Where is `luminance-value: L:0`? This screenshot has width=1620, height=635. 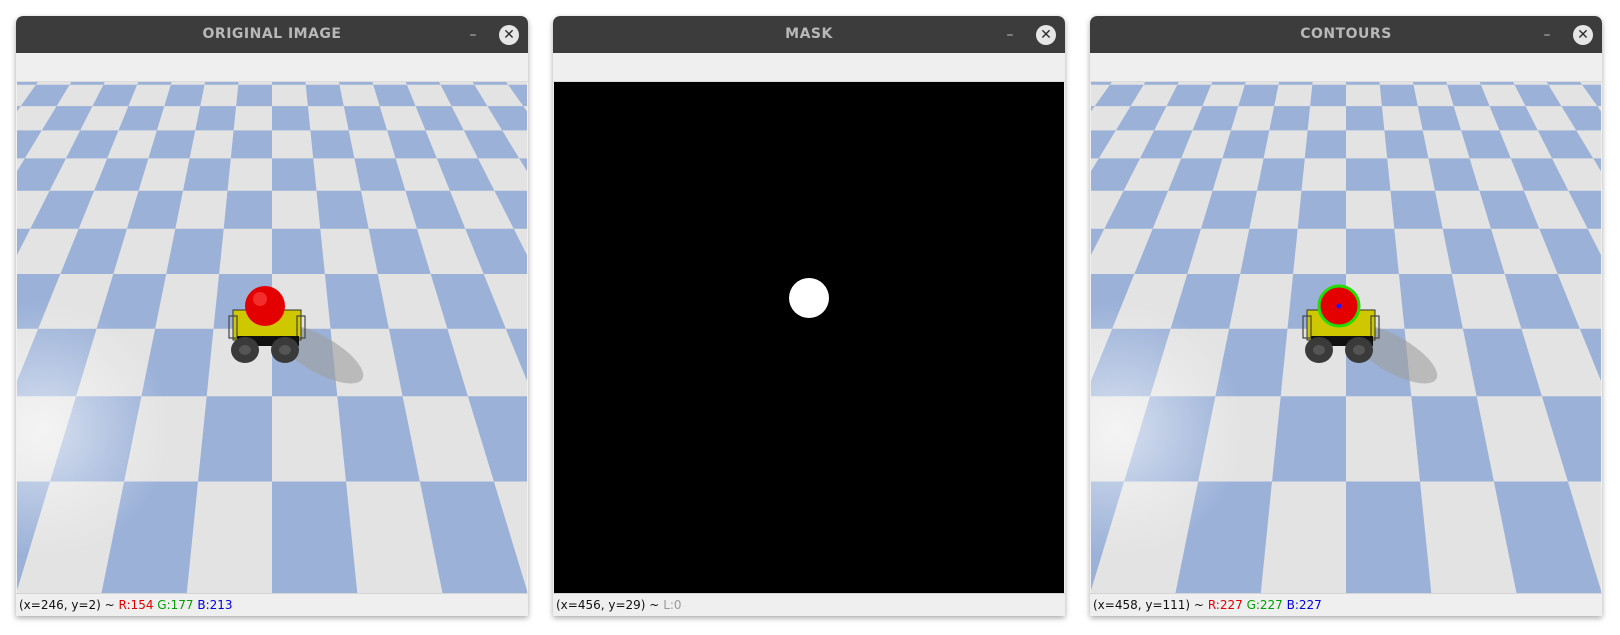 luminance-value: L:0 is located at coordinates (672, 605).